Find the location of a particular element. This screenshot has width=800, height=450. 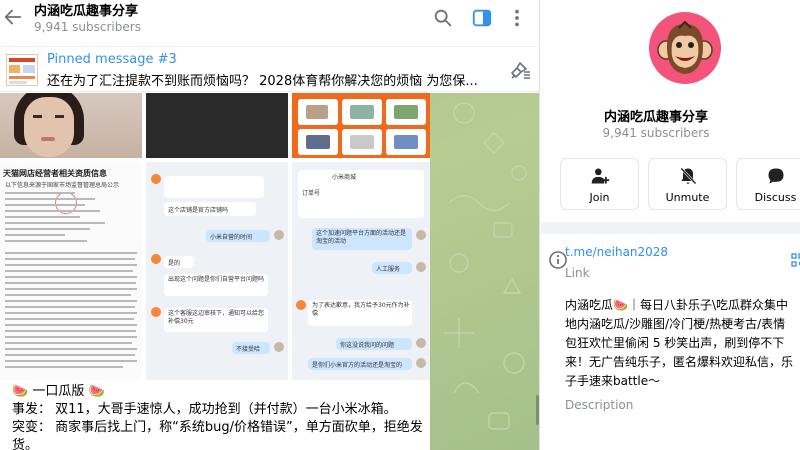

chat1-bubble-5: 这个客服这边审核下，通知可以给您补偿30元 is located at coordinates (216, 317).